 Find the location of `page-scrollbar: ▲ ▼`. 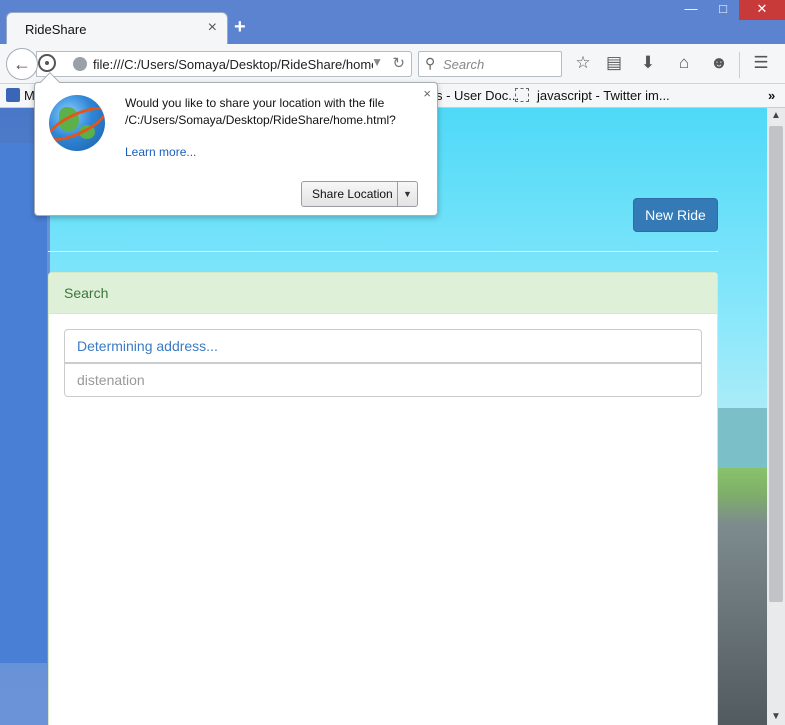

page-scrollbar: ▲ ▼ is located at coordinates (776, 416).